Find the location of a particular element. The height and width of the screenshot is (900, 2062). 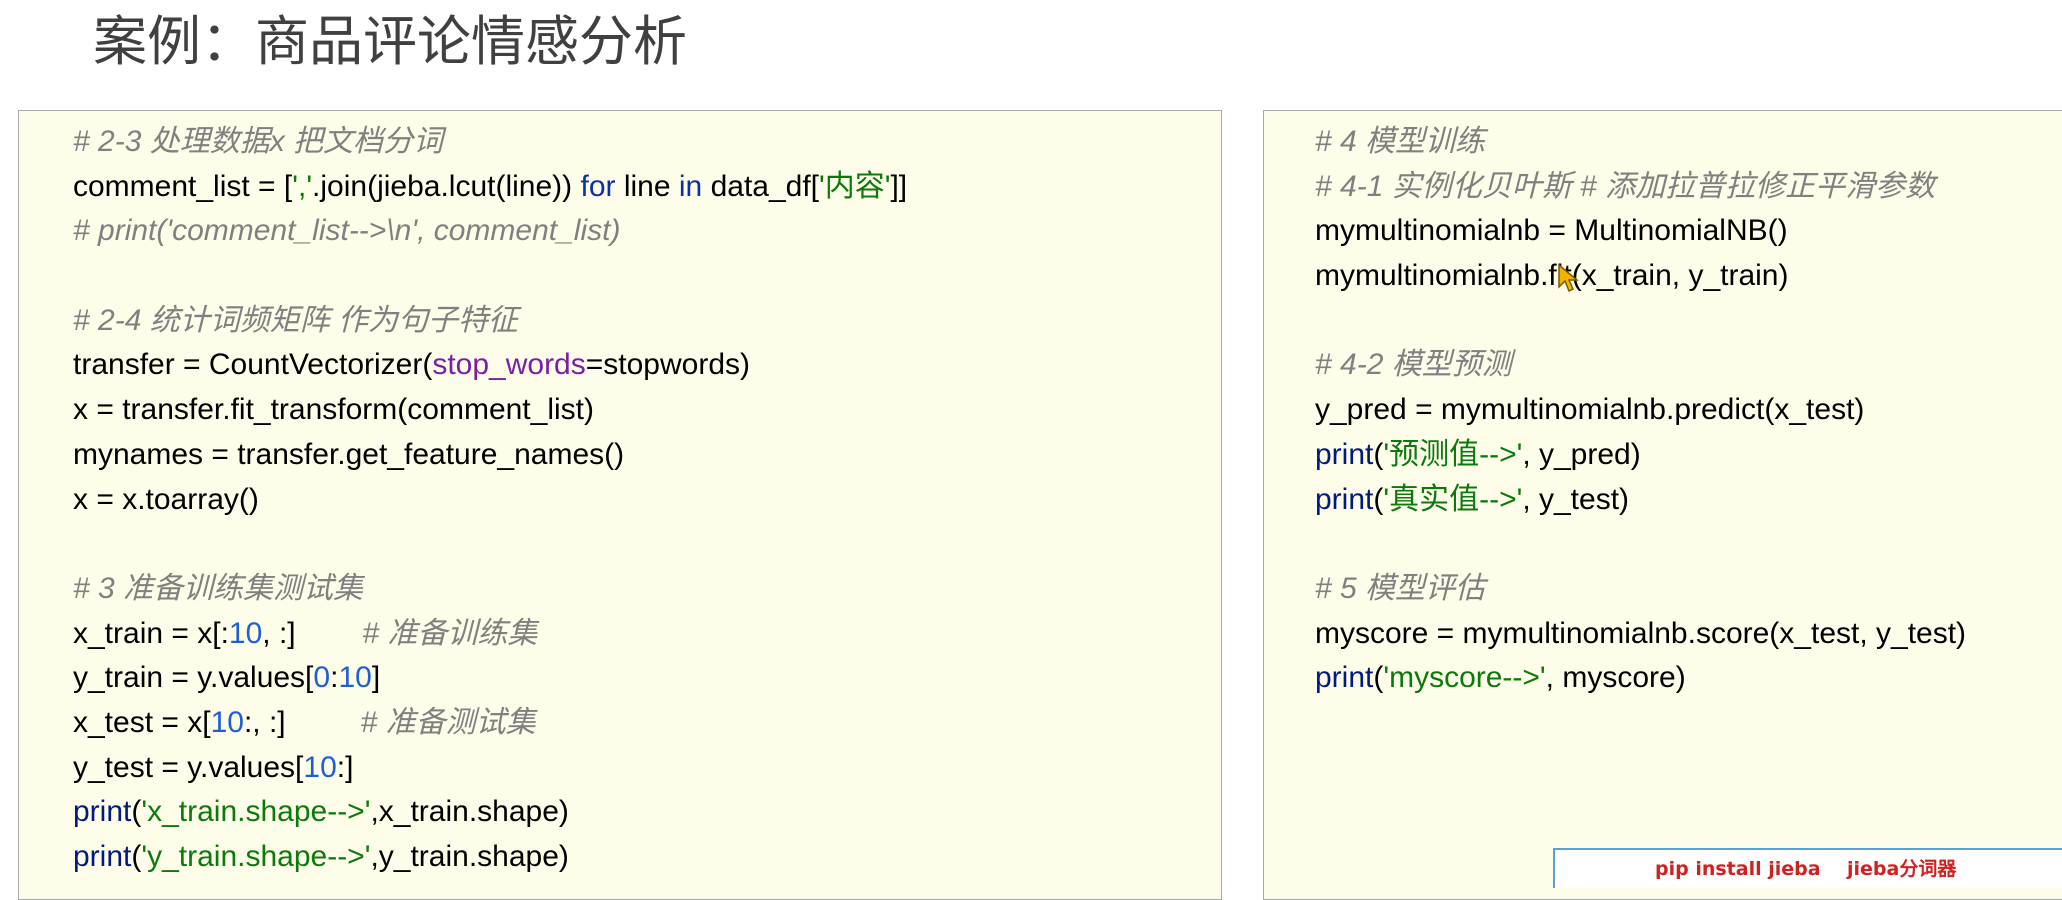

code-line: mymultinomialnb = MultinomialNB() is located at coordinates (1551, 231).